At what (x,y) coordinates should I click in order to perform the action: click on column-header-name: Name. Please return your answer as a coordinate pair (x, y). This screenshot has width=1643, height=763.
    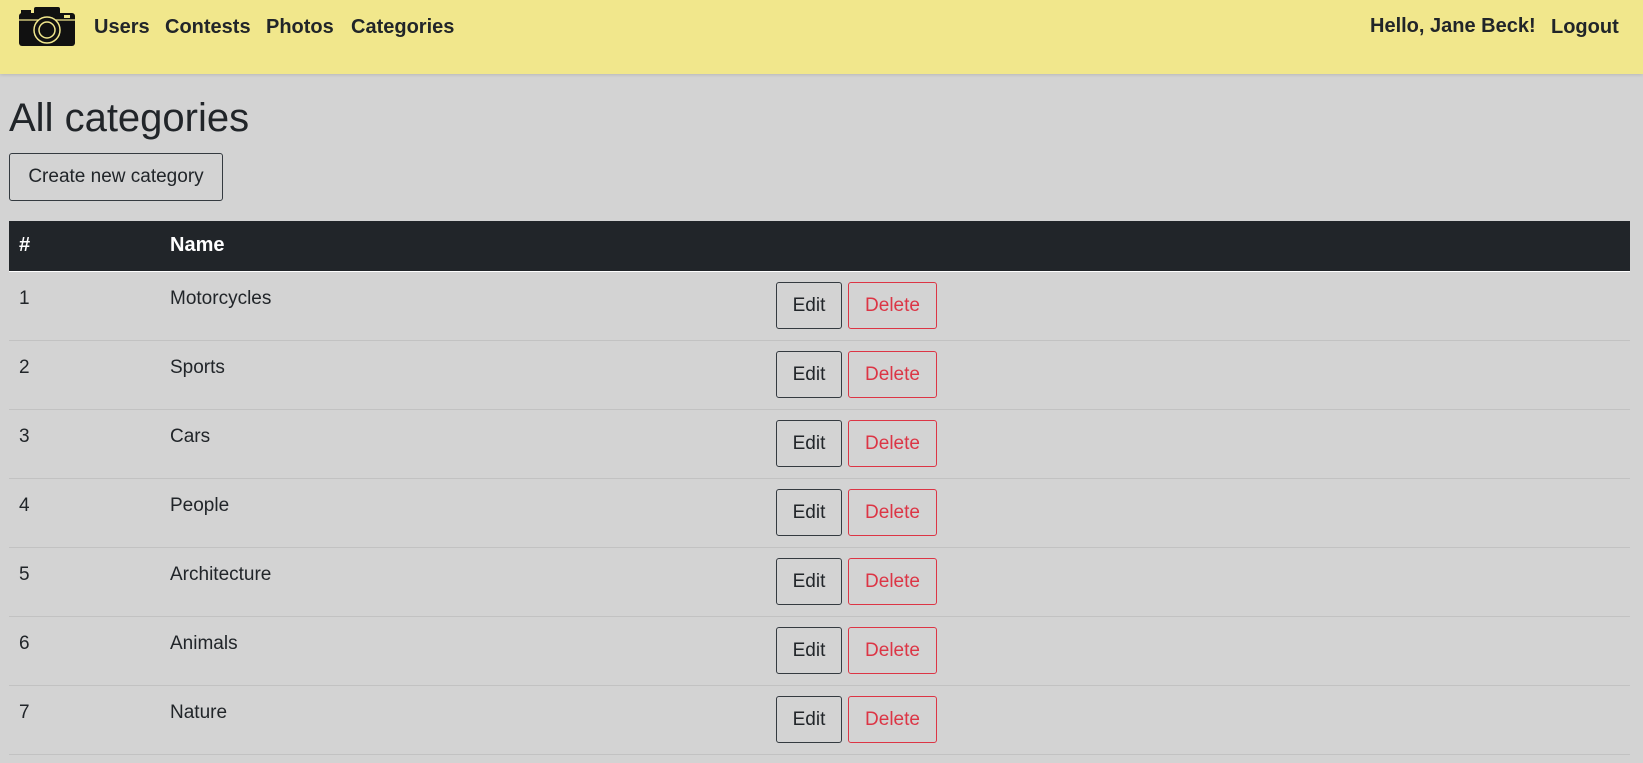
    Looking at the image, I should click on (197, 245).